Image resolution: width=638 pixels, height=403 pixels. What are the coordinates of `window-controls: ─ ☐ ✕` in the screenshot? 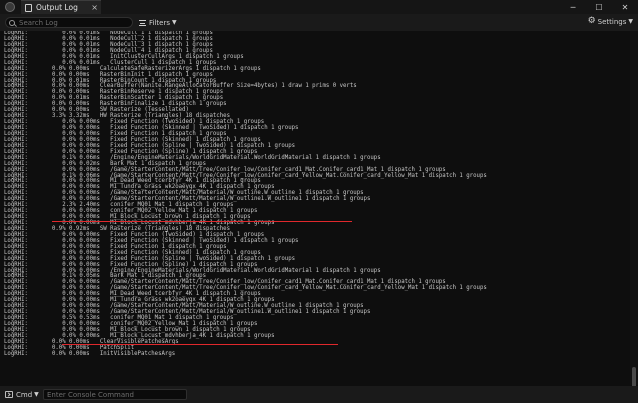 It's located at (599, 7).